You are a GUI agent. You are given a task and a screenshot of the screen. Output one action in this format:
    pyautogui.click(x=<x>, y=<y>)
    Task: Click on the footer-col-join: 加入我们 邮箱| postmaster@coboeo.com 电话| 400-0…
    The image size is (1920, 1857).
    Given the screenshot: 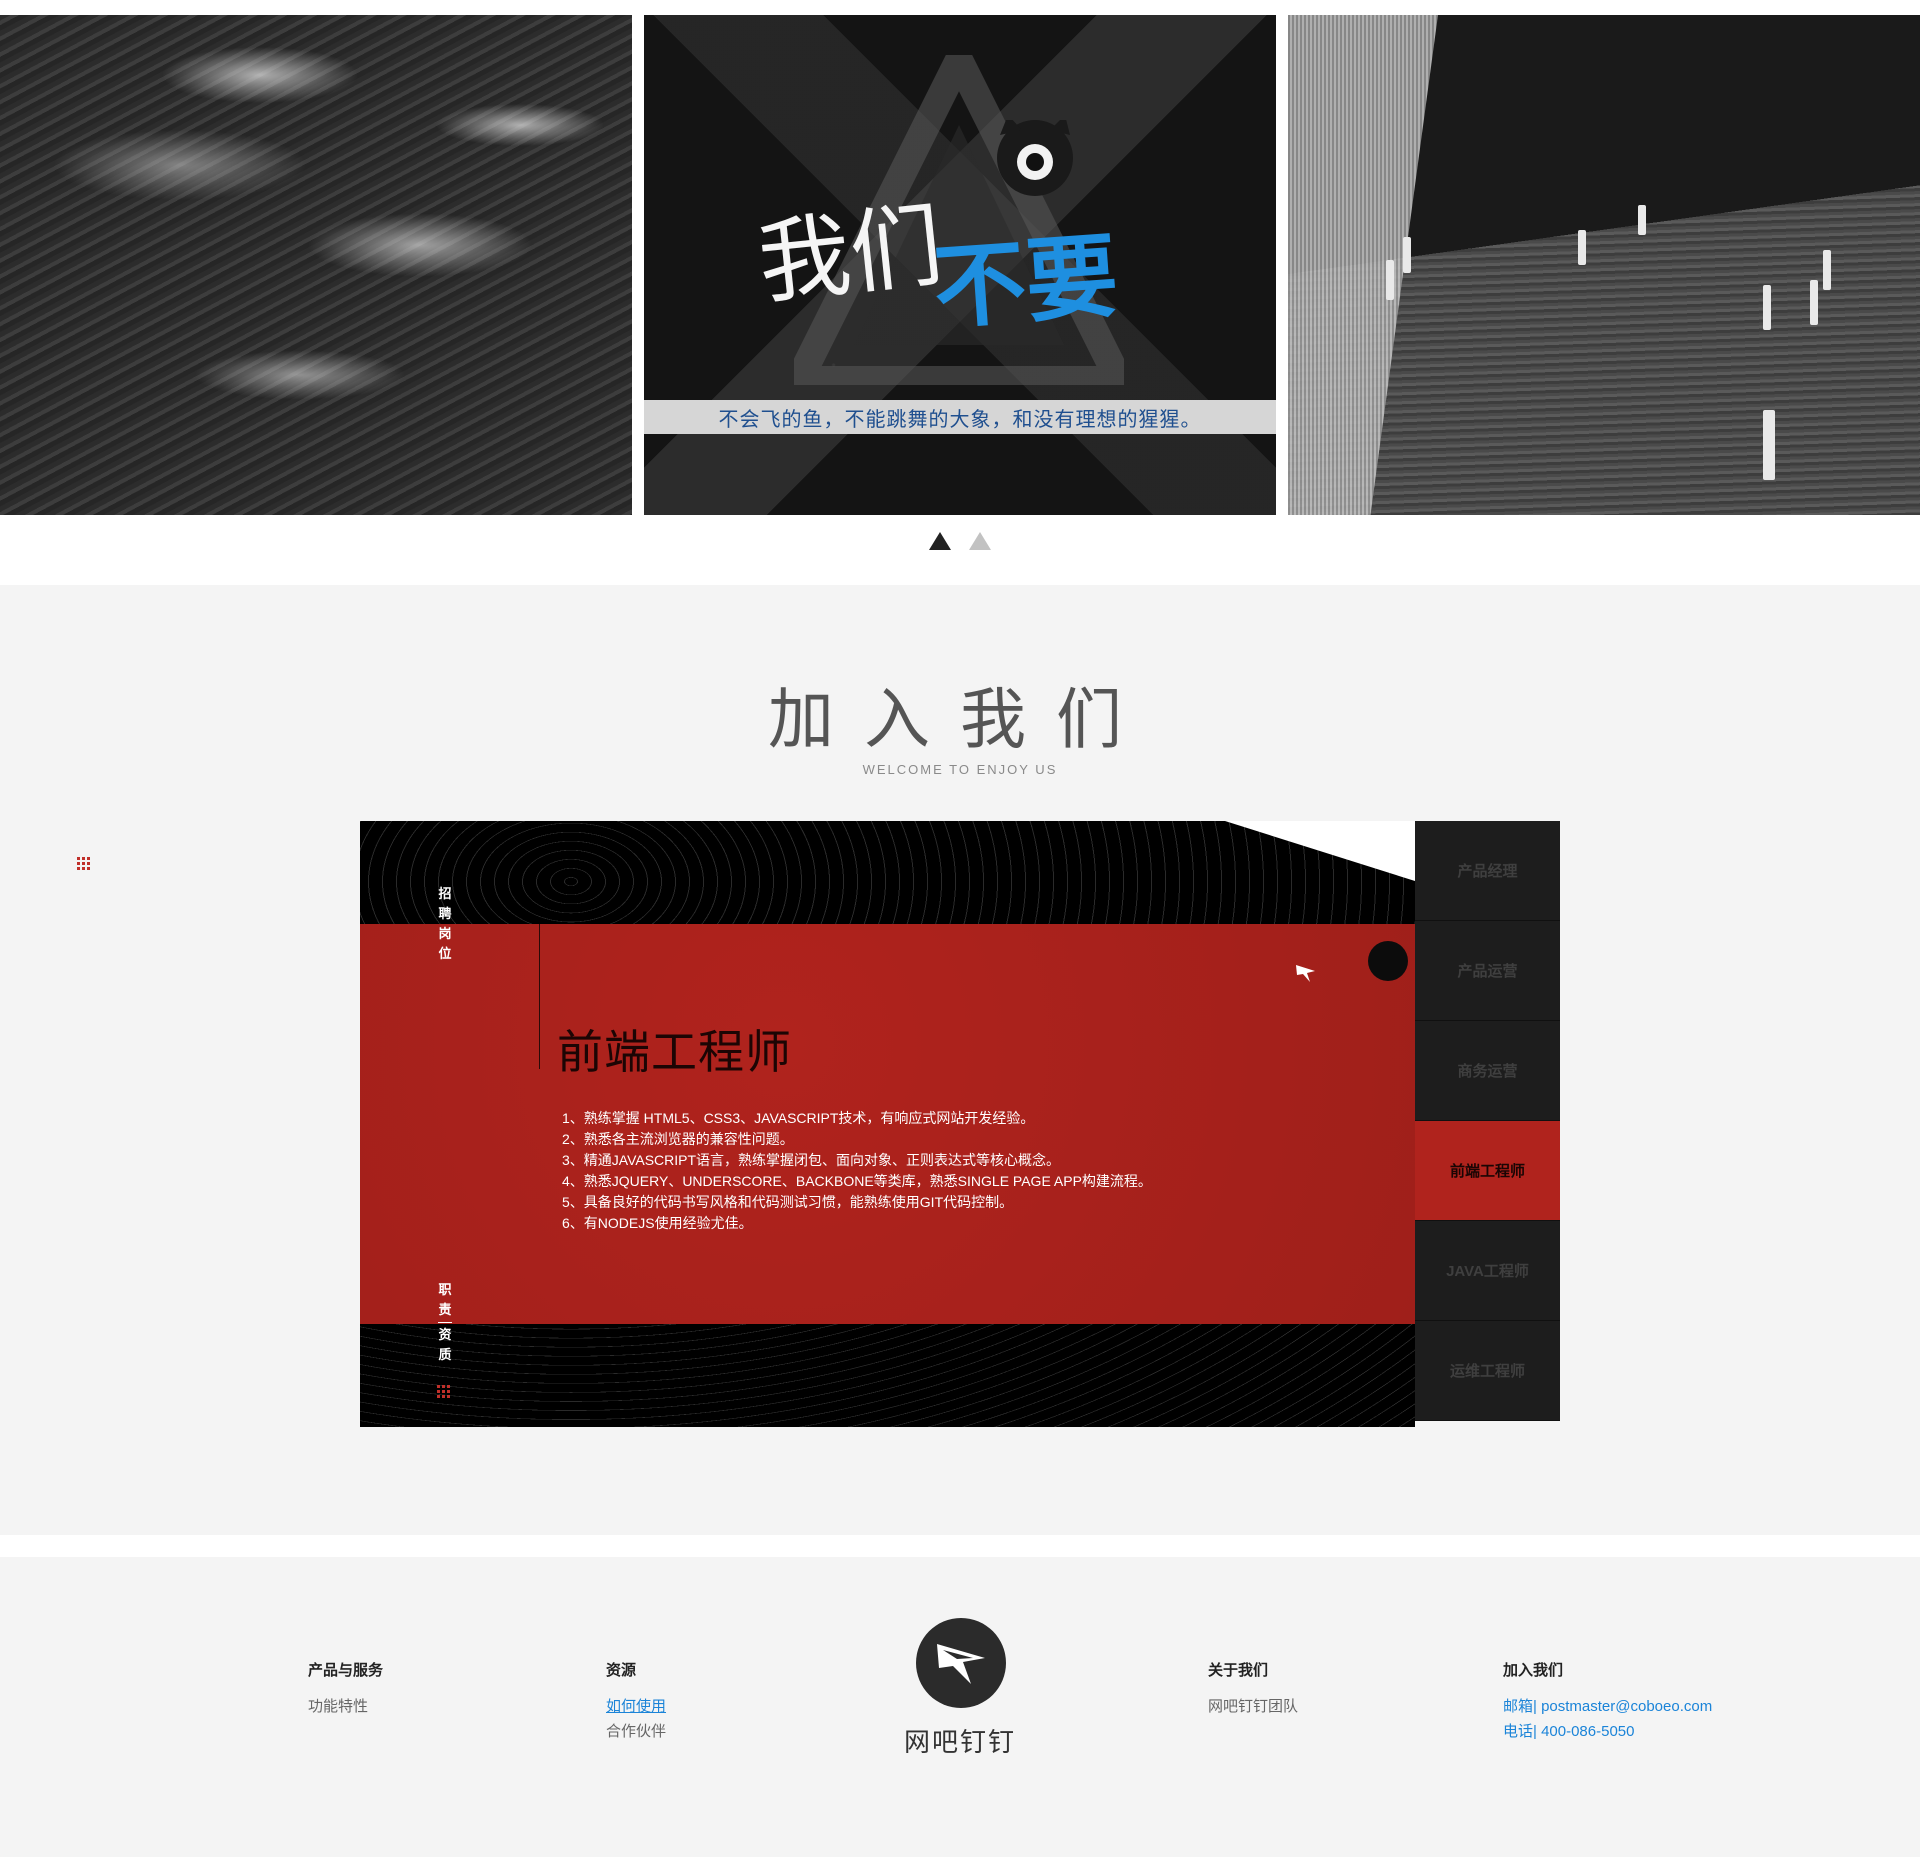 What is the action you would take?
    pyautogui.click(x=1607, y=1701)
    